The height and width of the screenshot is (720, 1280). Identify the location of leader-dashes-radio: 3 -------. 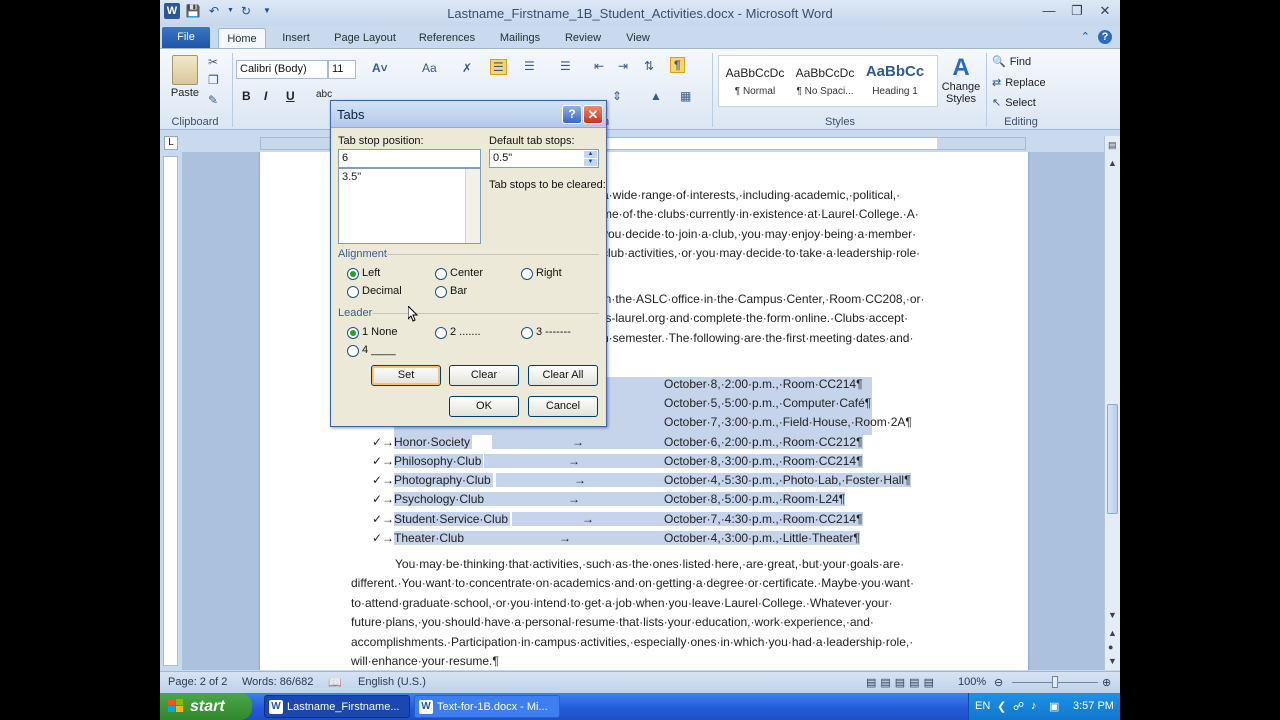
(546, 332).